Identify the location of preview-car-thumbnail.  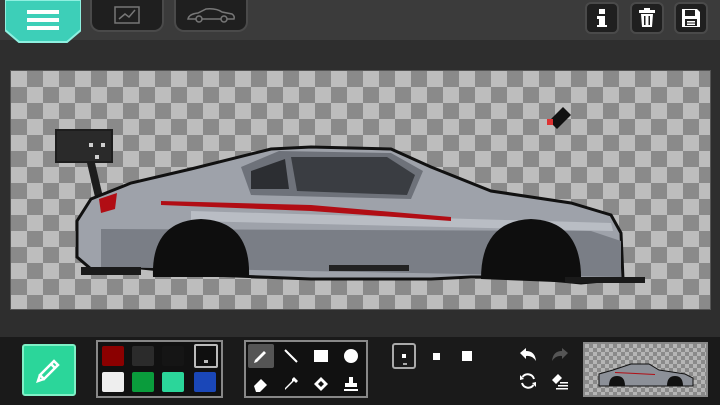
(646, 375).